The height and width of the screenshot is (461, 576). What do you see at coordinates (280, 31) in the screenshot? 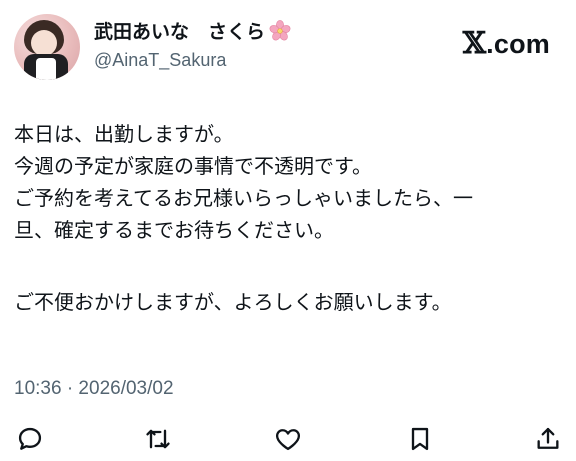
I see `cherry-blossom-icon` at bounding box center [280, 31].